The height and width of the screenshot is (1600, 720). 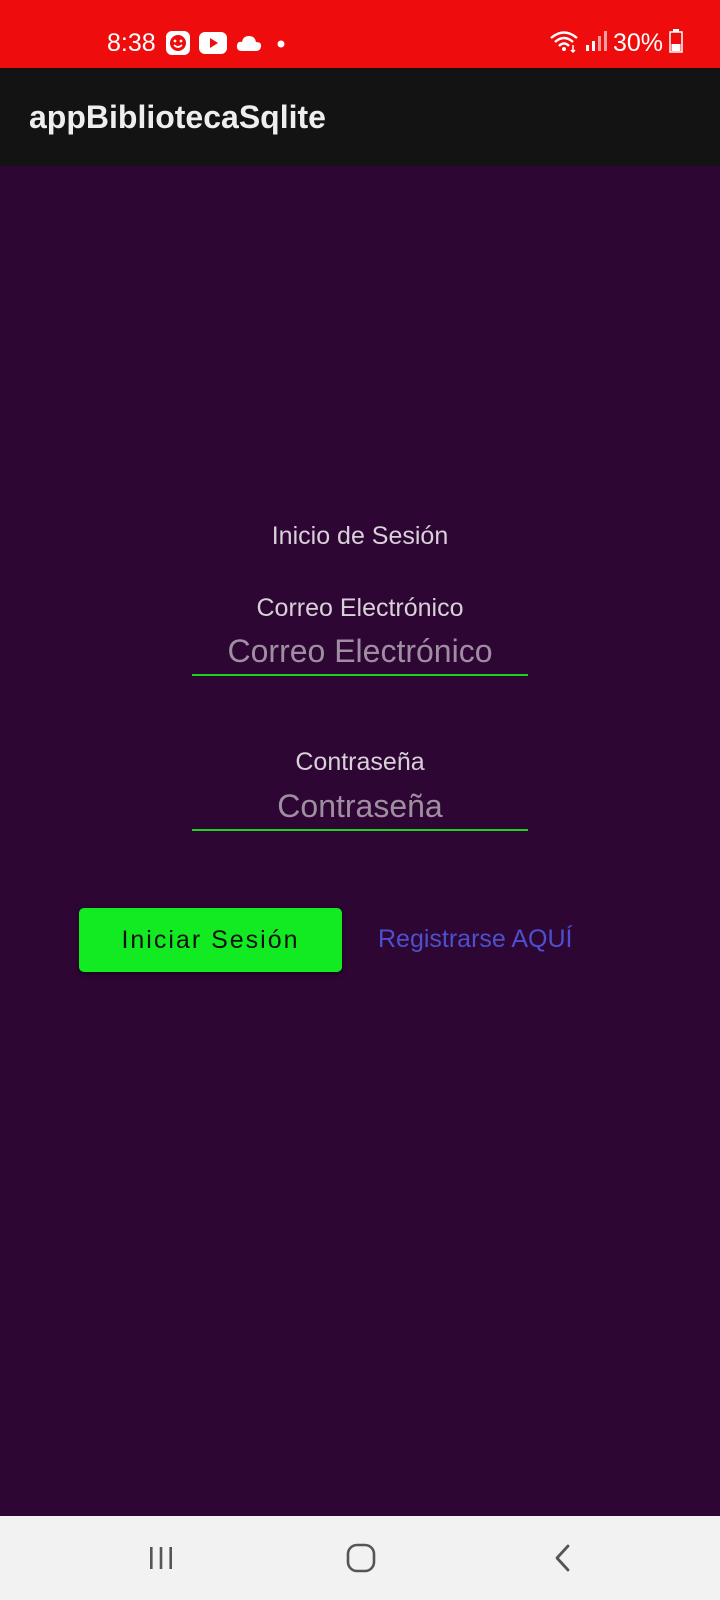 I want to click on password-field, so click(x=360, y=807).